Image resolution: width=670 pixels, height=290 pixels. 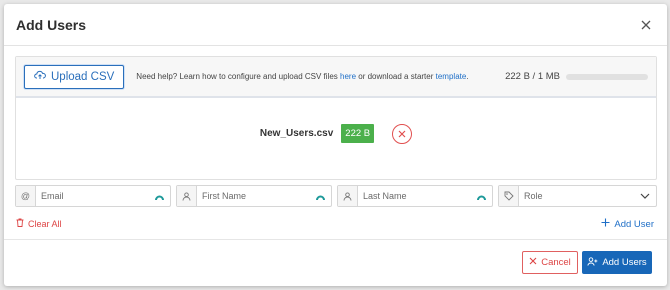 I want to click on close-circle-icon, so click(x=402, y=133).